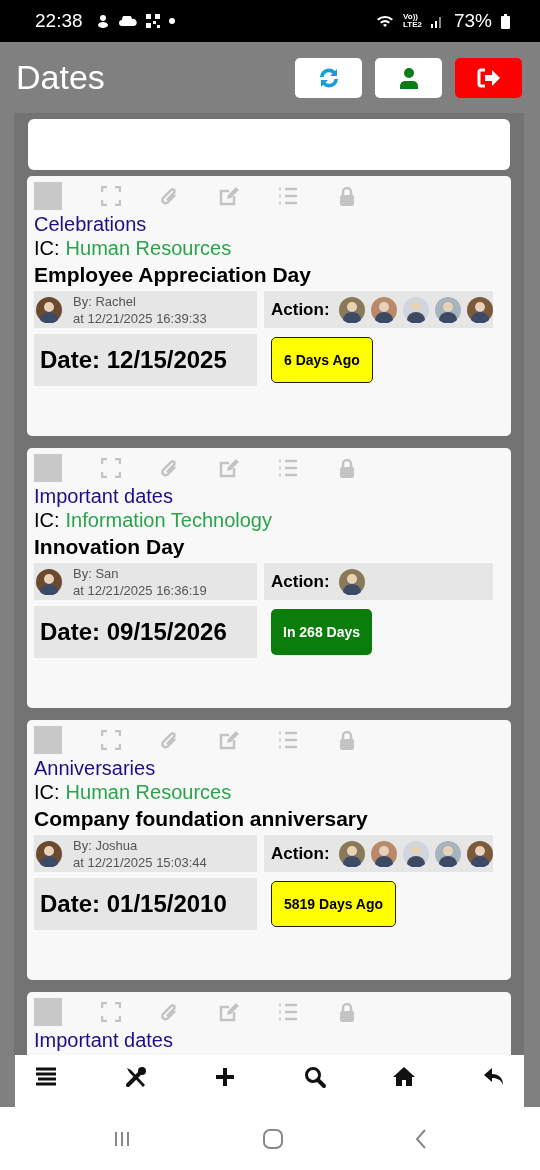 The image size is (540, 1170). I want to click on created-time: at 12/21/2025 16:36:19, so click(140, 590).